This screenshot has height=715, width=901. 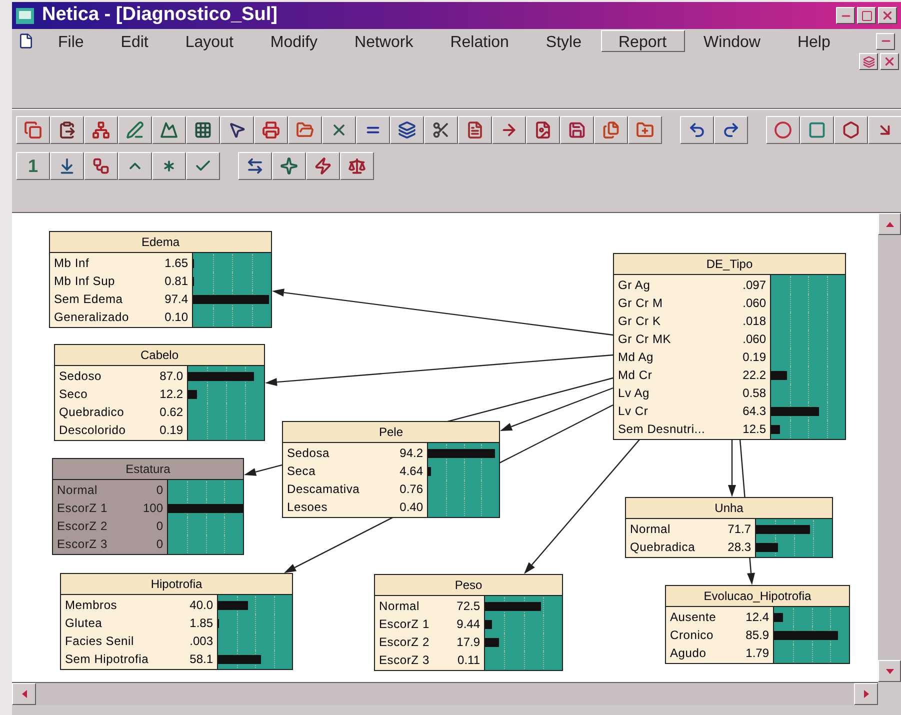 What do you see at coordinates (391, 469) in the screenshot?
I see `node-card: Pele Sedosa 94.2 Seca 4.64 Descamativa 0.76 Lesoes 0.40` at bounding box center [391, 469].